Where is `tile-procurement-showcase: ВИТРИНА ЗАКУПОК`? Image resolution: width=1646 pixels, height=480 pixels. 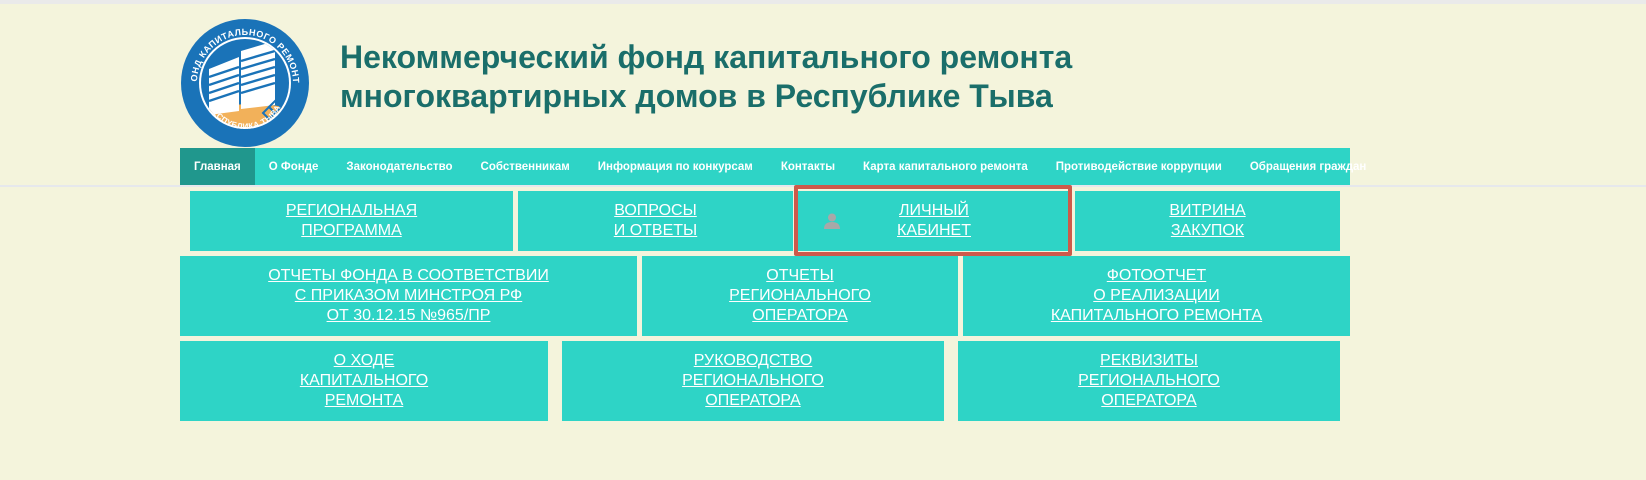 tile-procurement-showcase: ВИТРИНА ЗАКУПОК is located at coordinates (1207, 221).